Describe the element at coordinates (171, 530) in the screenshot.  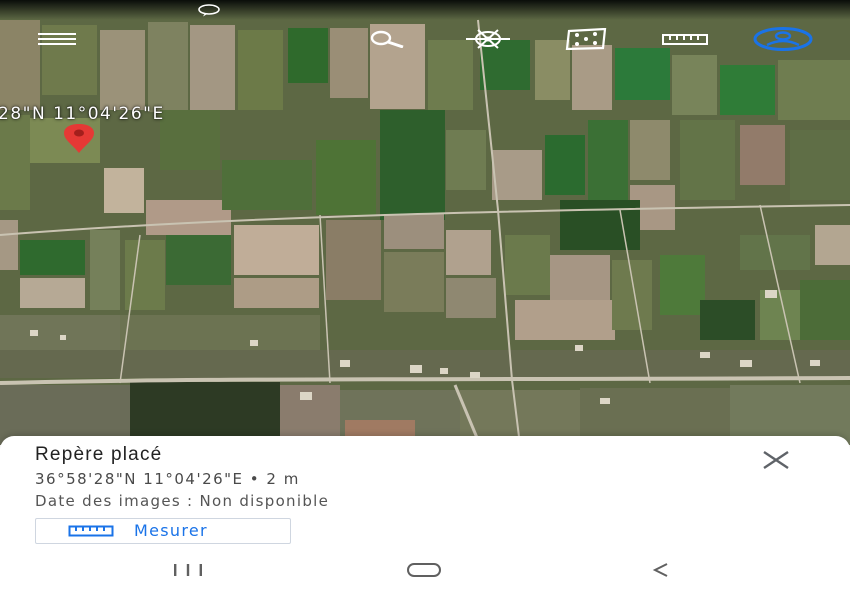
I see `measure-button-label: Mesurer` at that location.